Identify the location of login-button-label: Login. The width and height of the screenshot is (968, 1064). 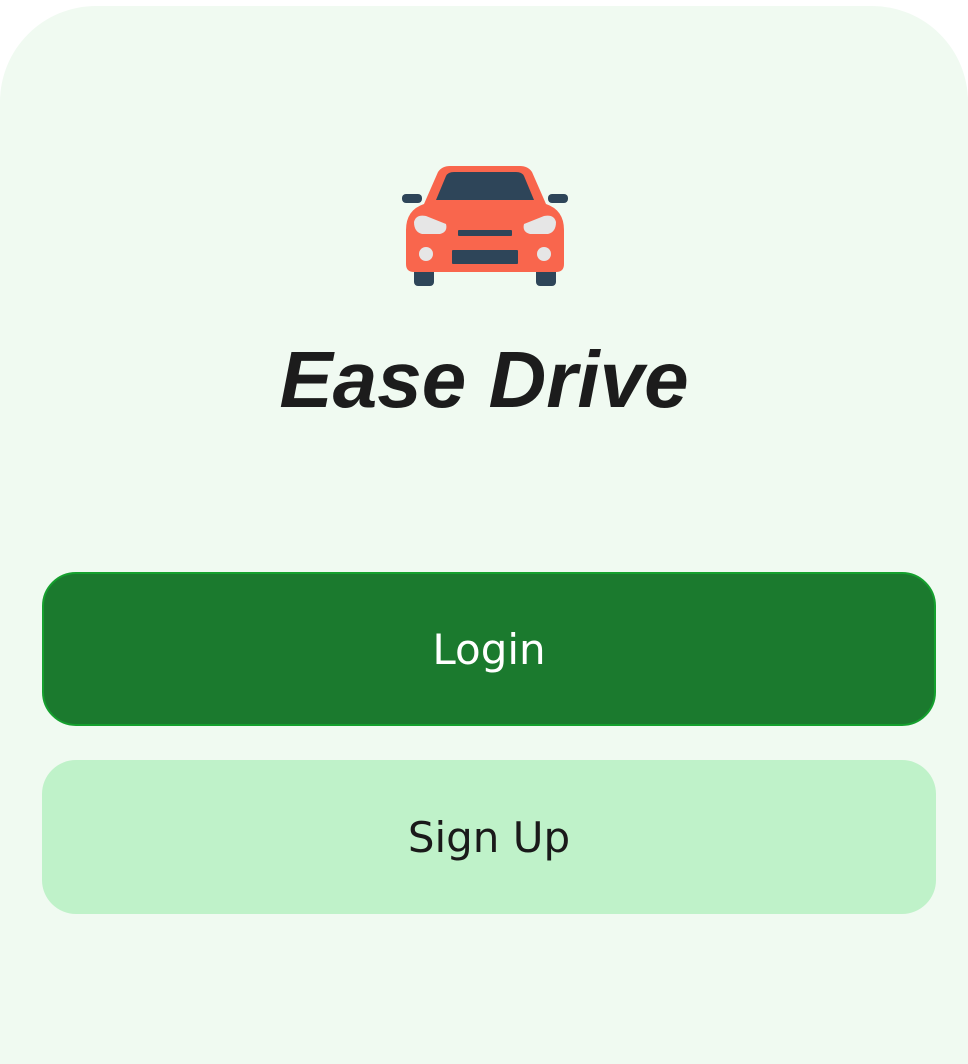
(489, 649).